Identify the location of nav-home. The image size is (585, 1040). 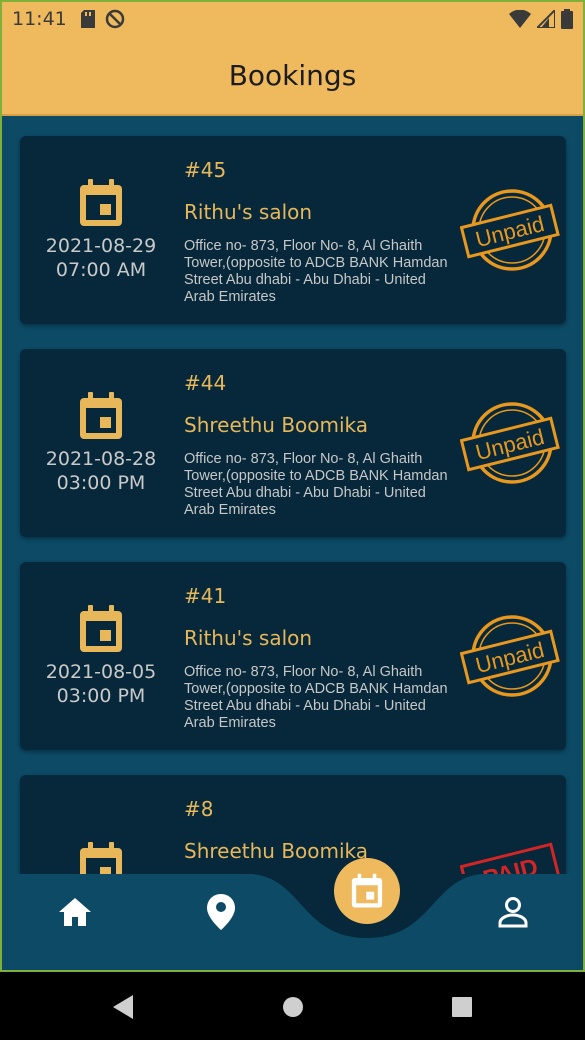
(75, 912).